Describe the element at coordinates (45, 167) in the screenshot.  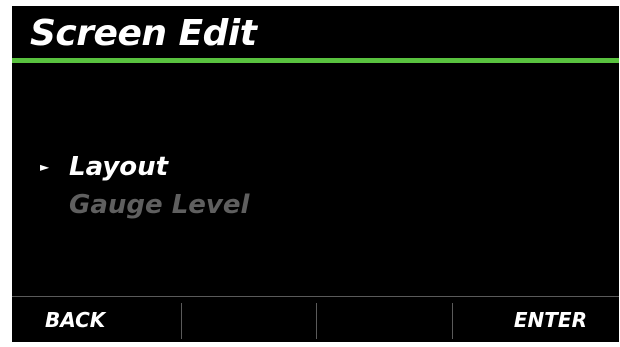
I see `selection-pointer-icon: ►` at that location.